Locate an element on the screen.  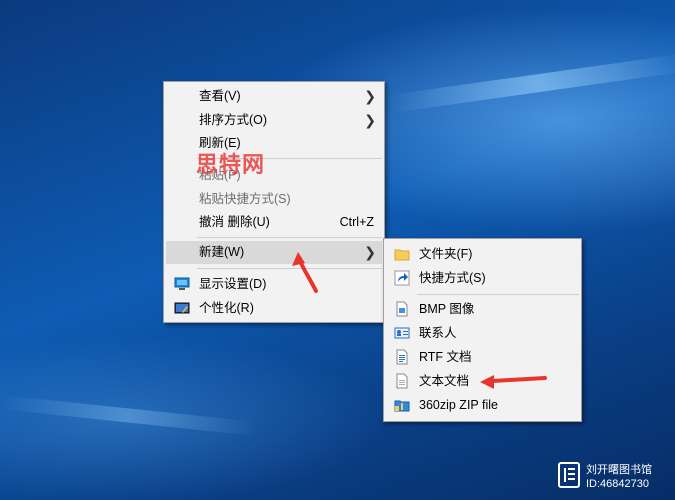
menu-item-label: 360zip ZIP file is located at coordinates (458, 405).